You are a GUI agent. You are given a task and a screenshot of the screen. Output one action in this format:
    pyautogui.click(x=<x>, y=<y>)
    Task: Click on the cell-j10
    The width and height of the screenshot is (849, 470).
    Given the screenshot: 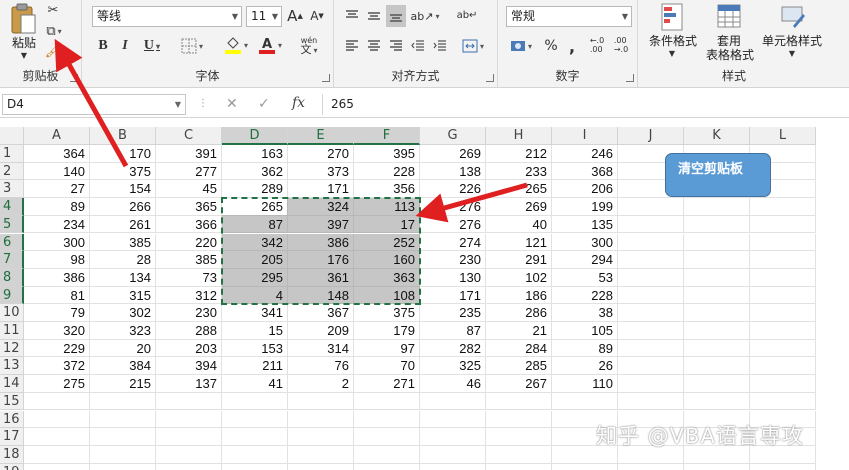 What is the action you would take?
    pyautogui.click(x=651, y=313)
    